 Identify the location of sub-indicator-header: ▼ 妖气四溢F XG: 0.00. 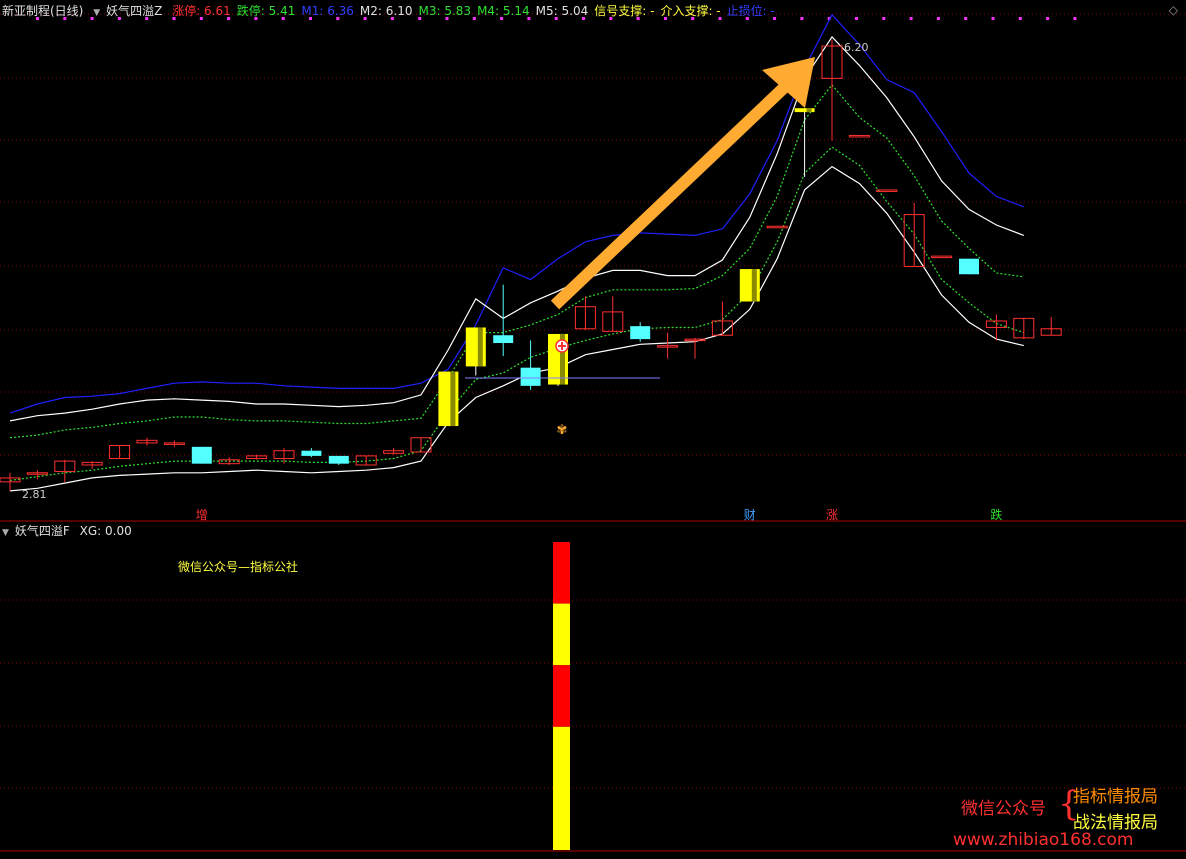
(70, 531).